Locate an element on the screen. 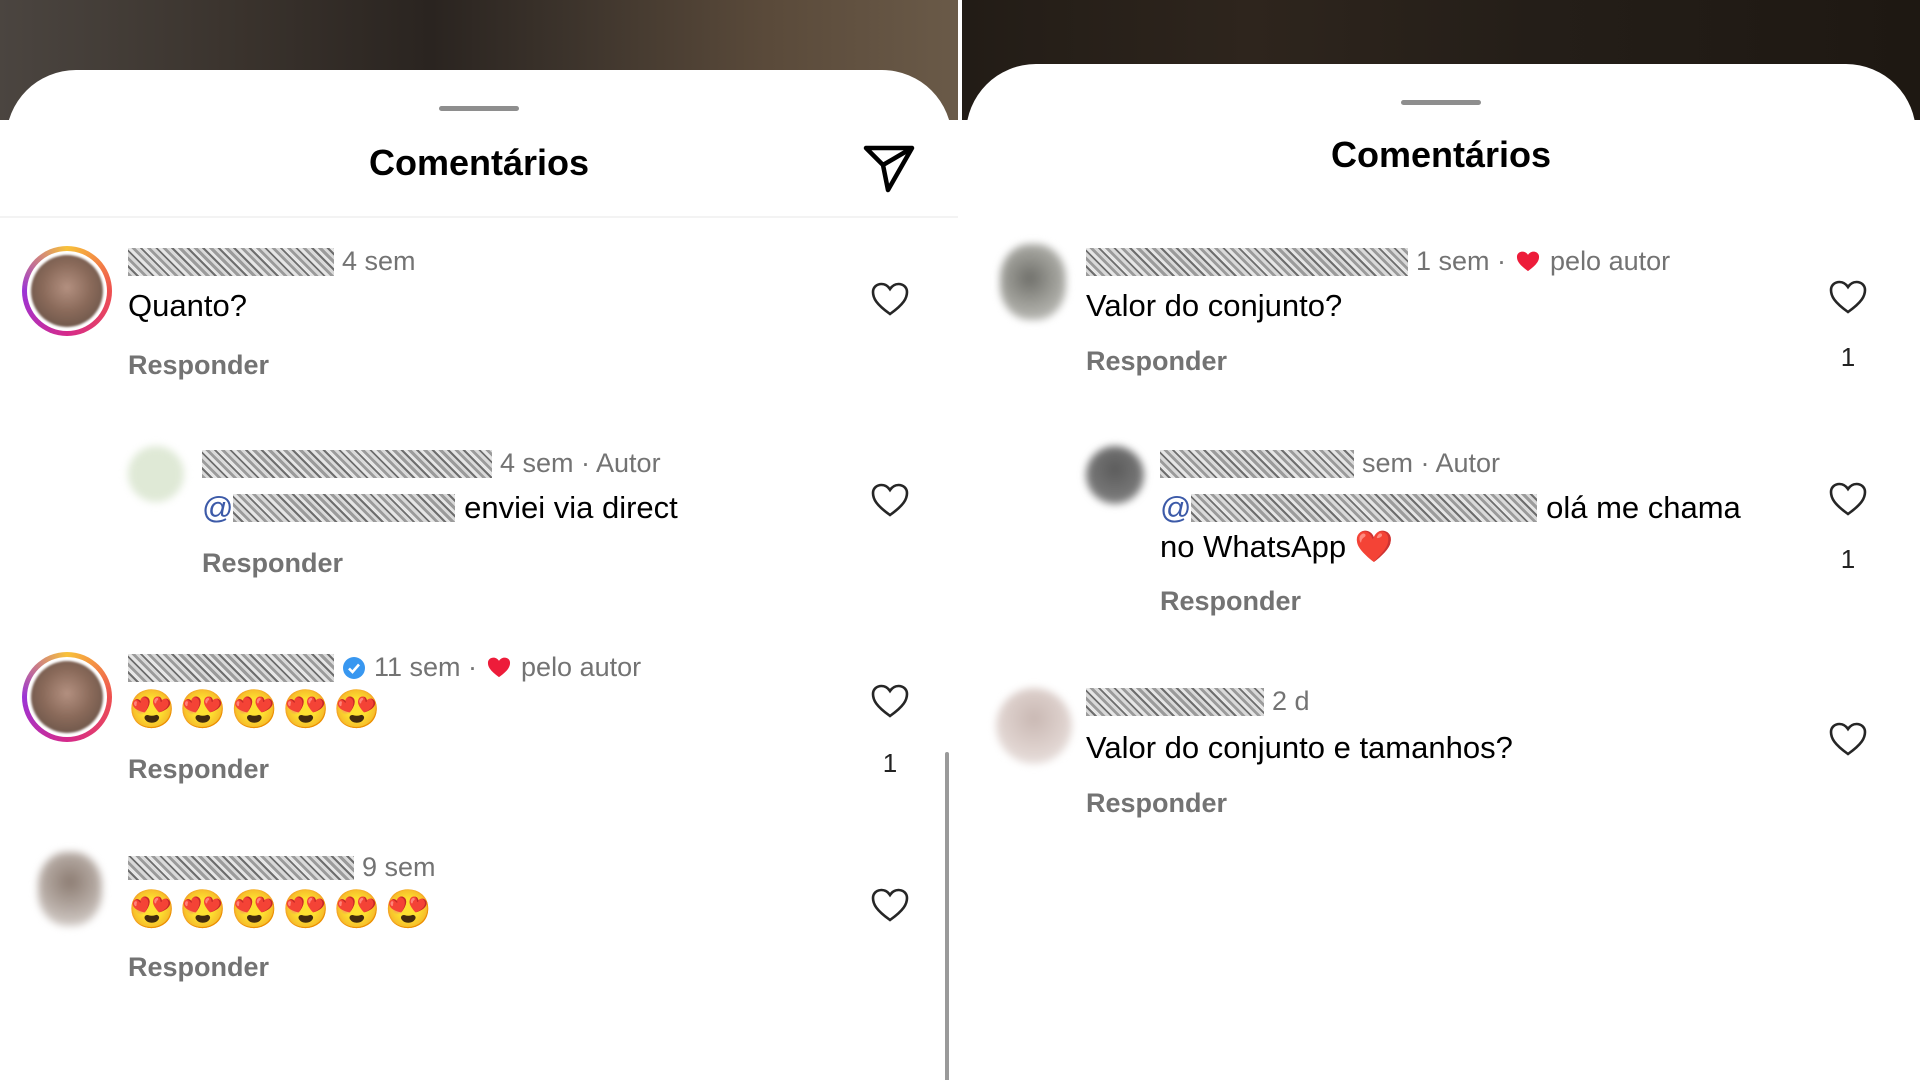 This screenshot has width=1920, height=1080. comment-time: 4 sem · Autor is located at coordinates (580, 463).